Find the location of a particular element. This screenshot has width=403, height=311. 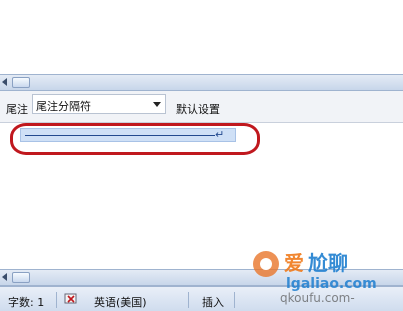

separator-line is located at coordinates (120, 135).